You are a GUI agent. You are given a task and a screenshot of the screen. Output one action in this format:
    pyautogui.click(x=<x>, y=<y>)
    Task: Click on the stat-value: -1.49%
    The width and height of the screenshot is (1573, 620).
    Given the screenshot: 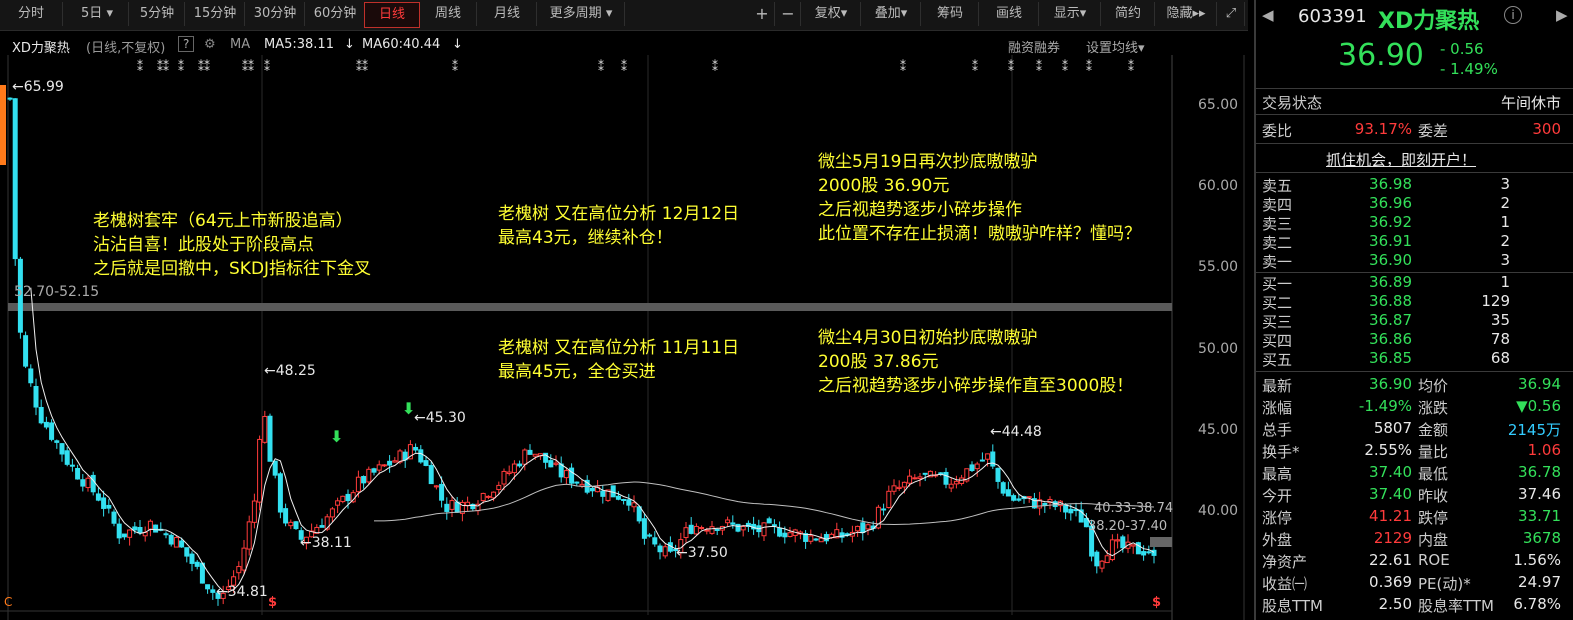 What is the action you would take?
    pyautogui.click(x=1385, y=406)
    